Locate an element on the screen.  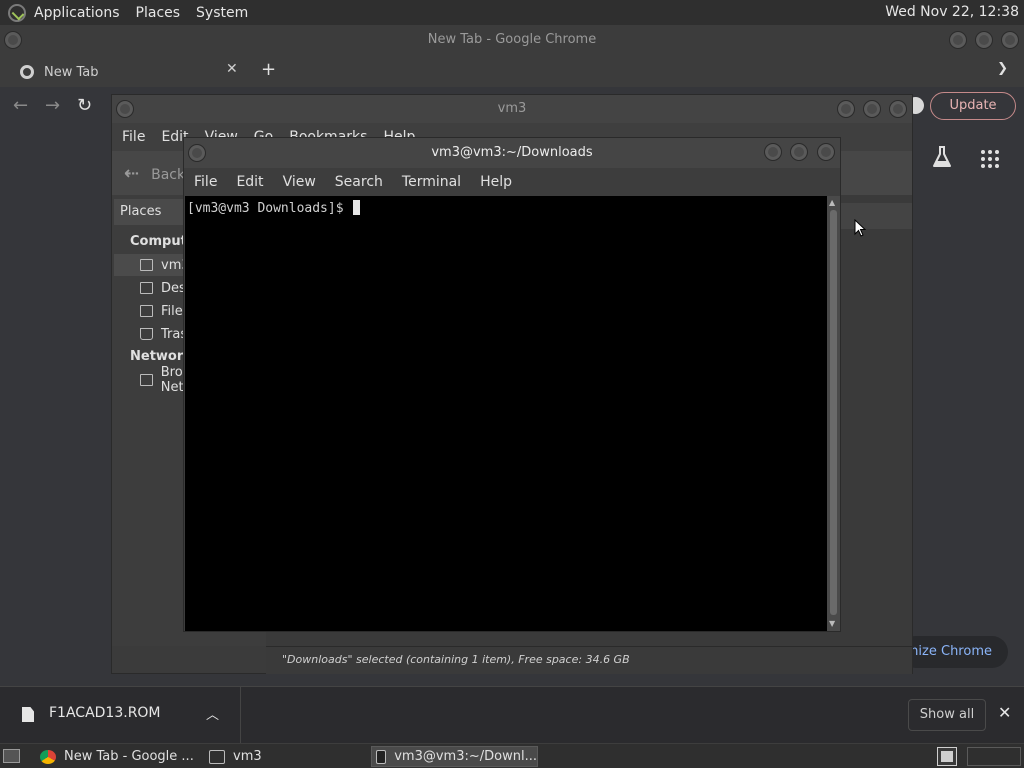
terminal-menubar: File Edit View Search Terminal Help is located at coordinates (512, 182).